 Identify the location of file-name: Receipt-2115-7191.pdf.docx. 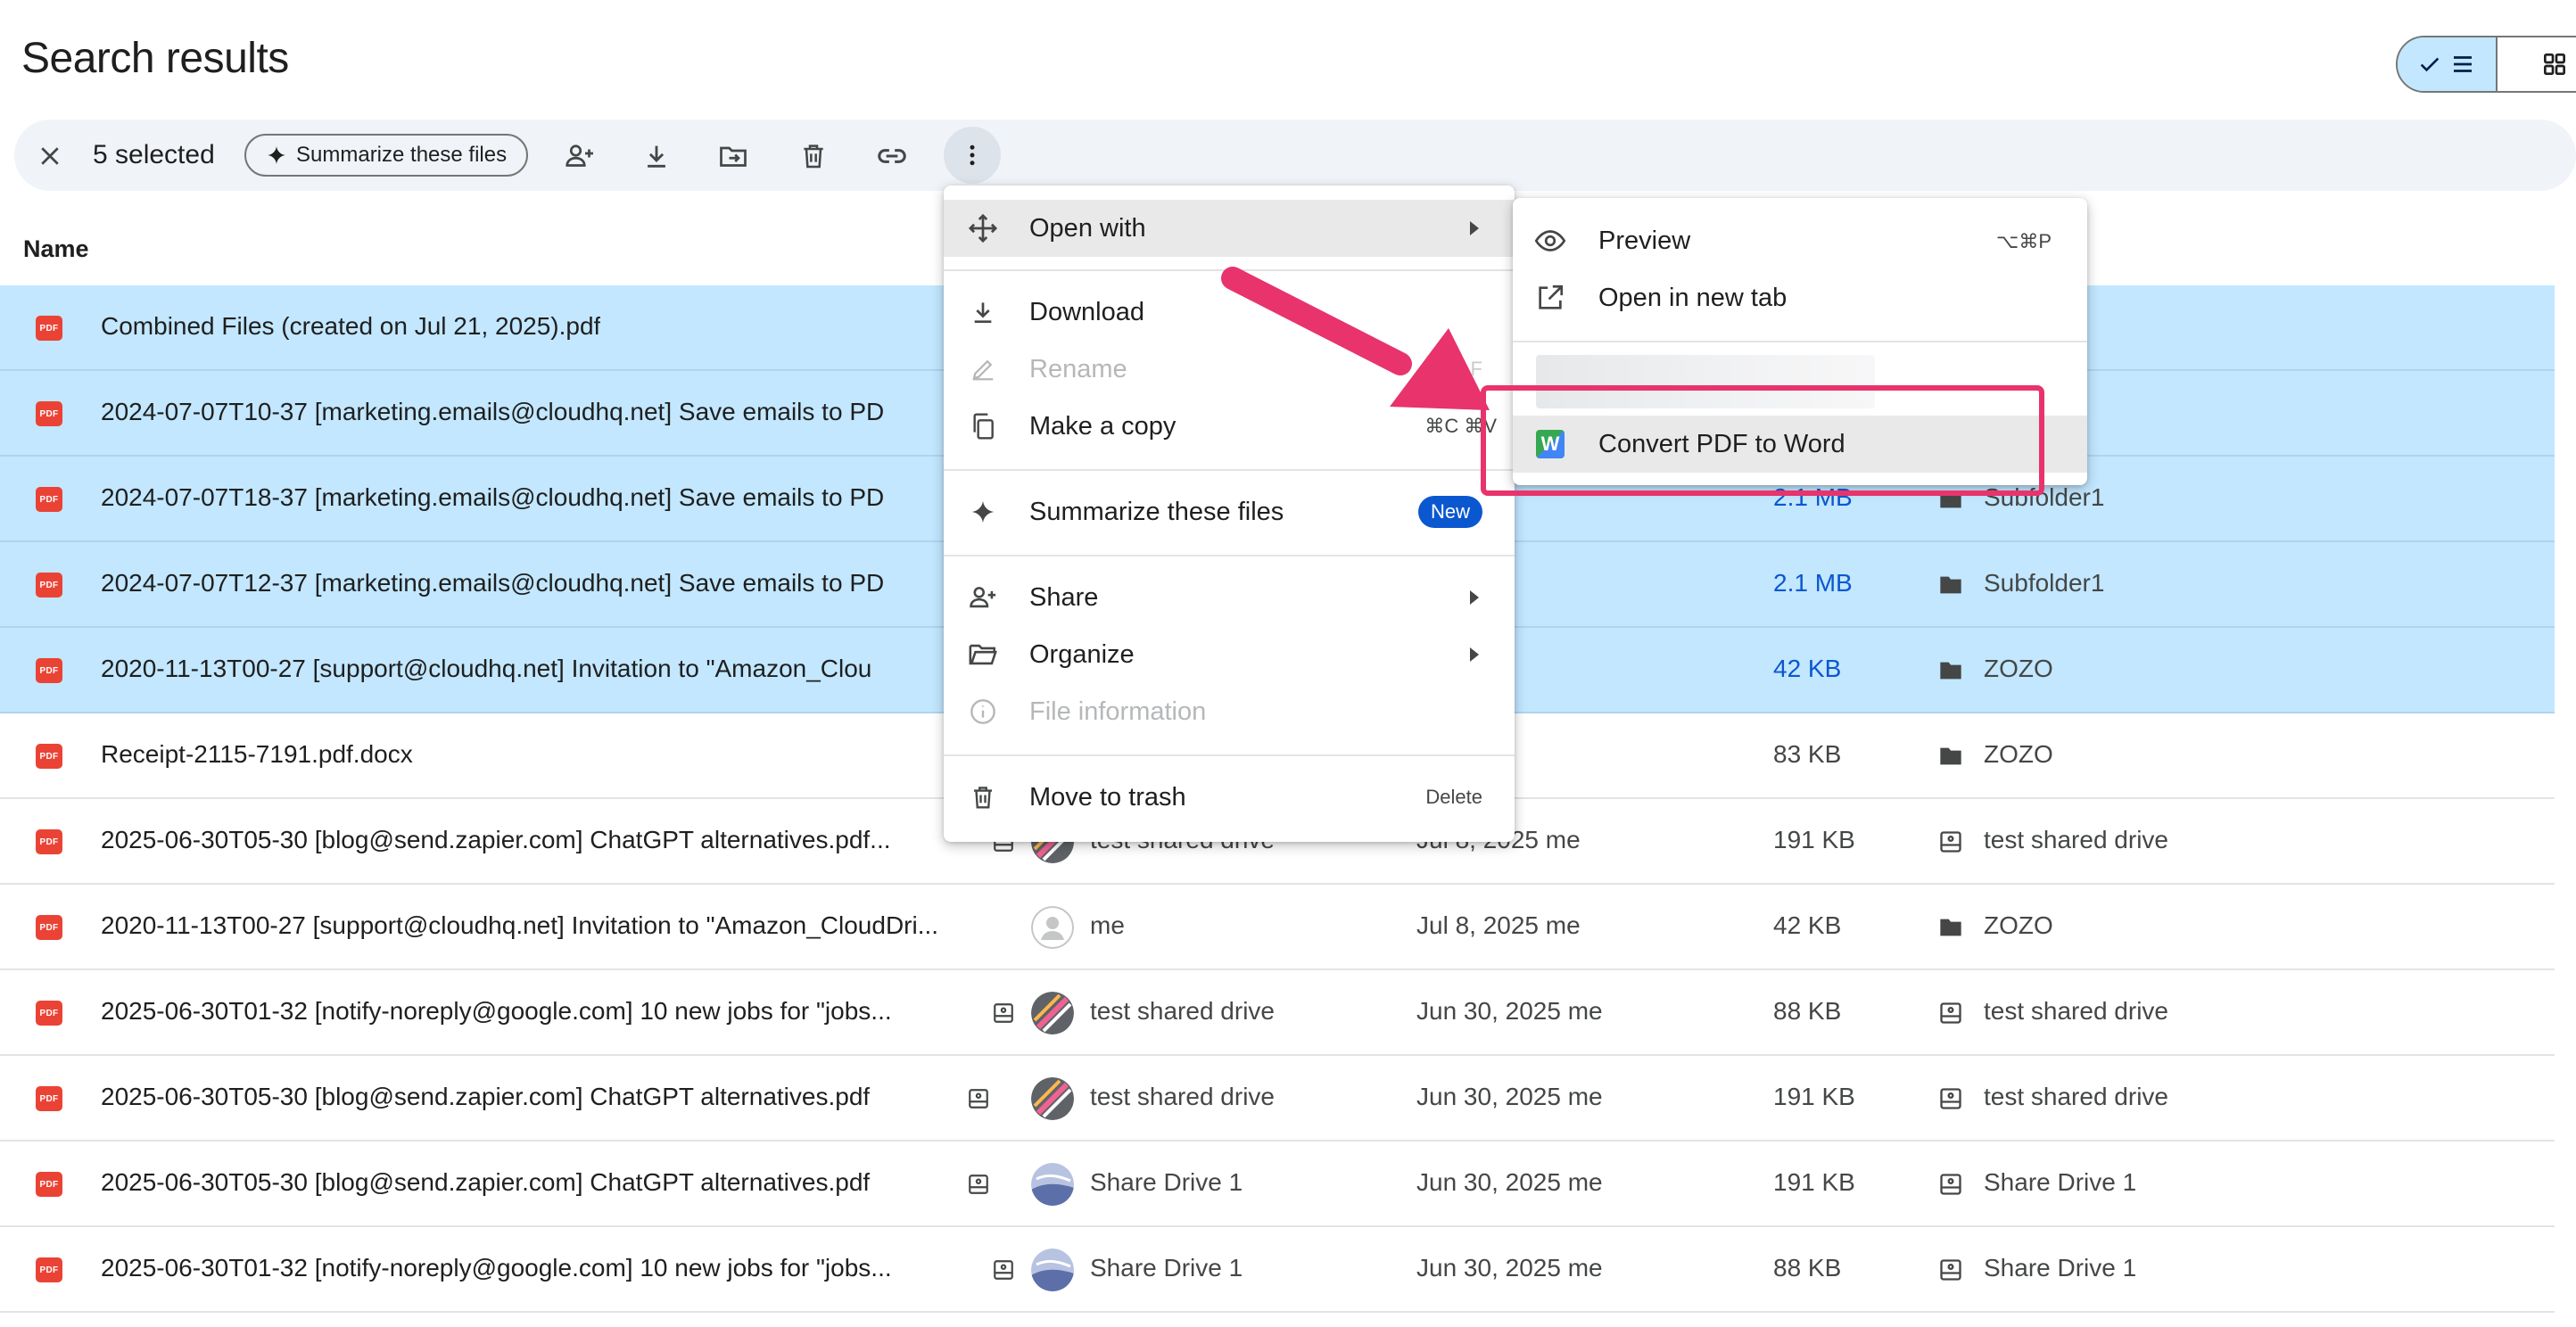
(257, 755).